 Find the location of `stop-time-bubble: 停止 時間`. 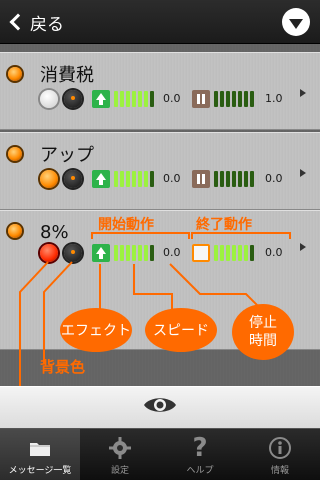

stop-time-bubble: 停止 時間 is located at coordinates (263, 332).